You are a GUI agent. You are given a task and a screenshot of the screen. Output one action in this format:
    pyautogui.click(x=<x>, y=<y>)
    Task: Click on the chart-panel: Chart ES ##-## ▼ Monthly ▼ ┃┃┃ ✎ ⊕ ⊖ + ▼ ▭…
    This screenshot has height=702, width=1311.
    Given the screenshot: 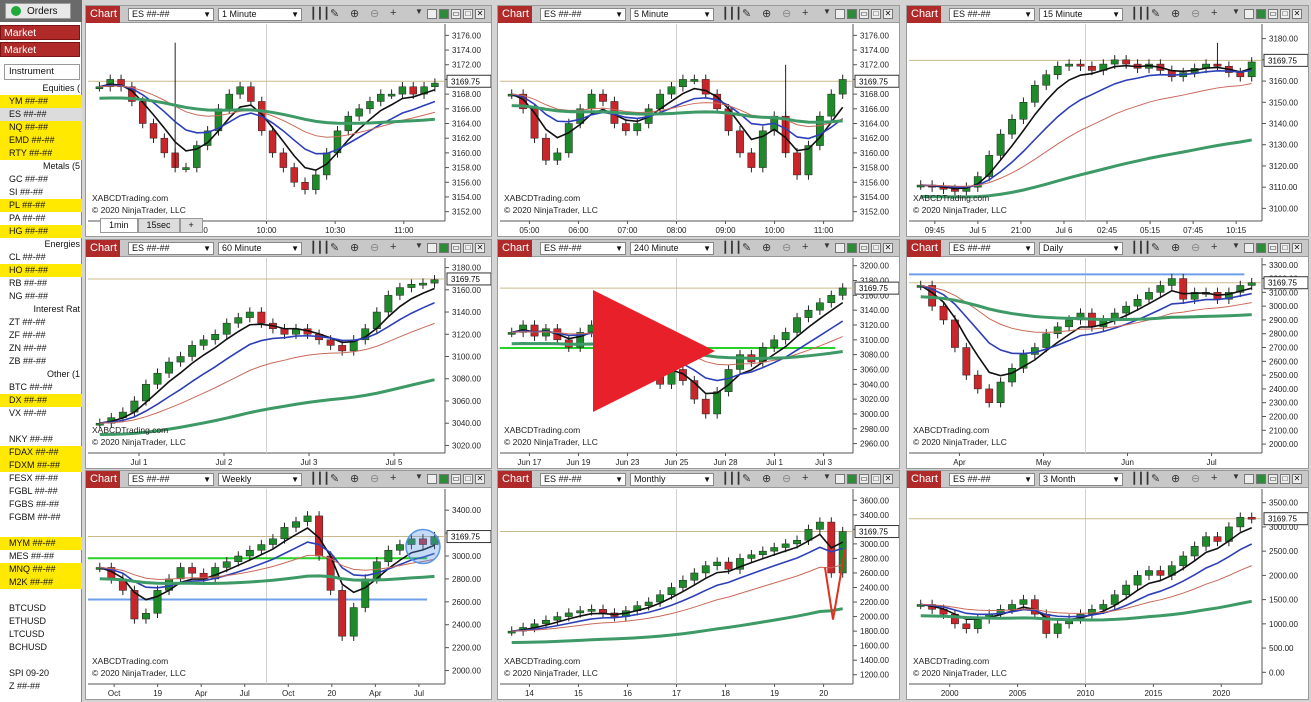 What is the action you would take?
    pyautogui.click(x=698, y=585)
    